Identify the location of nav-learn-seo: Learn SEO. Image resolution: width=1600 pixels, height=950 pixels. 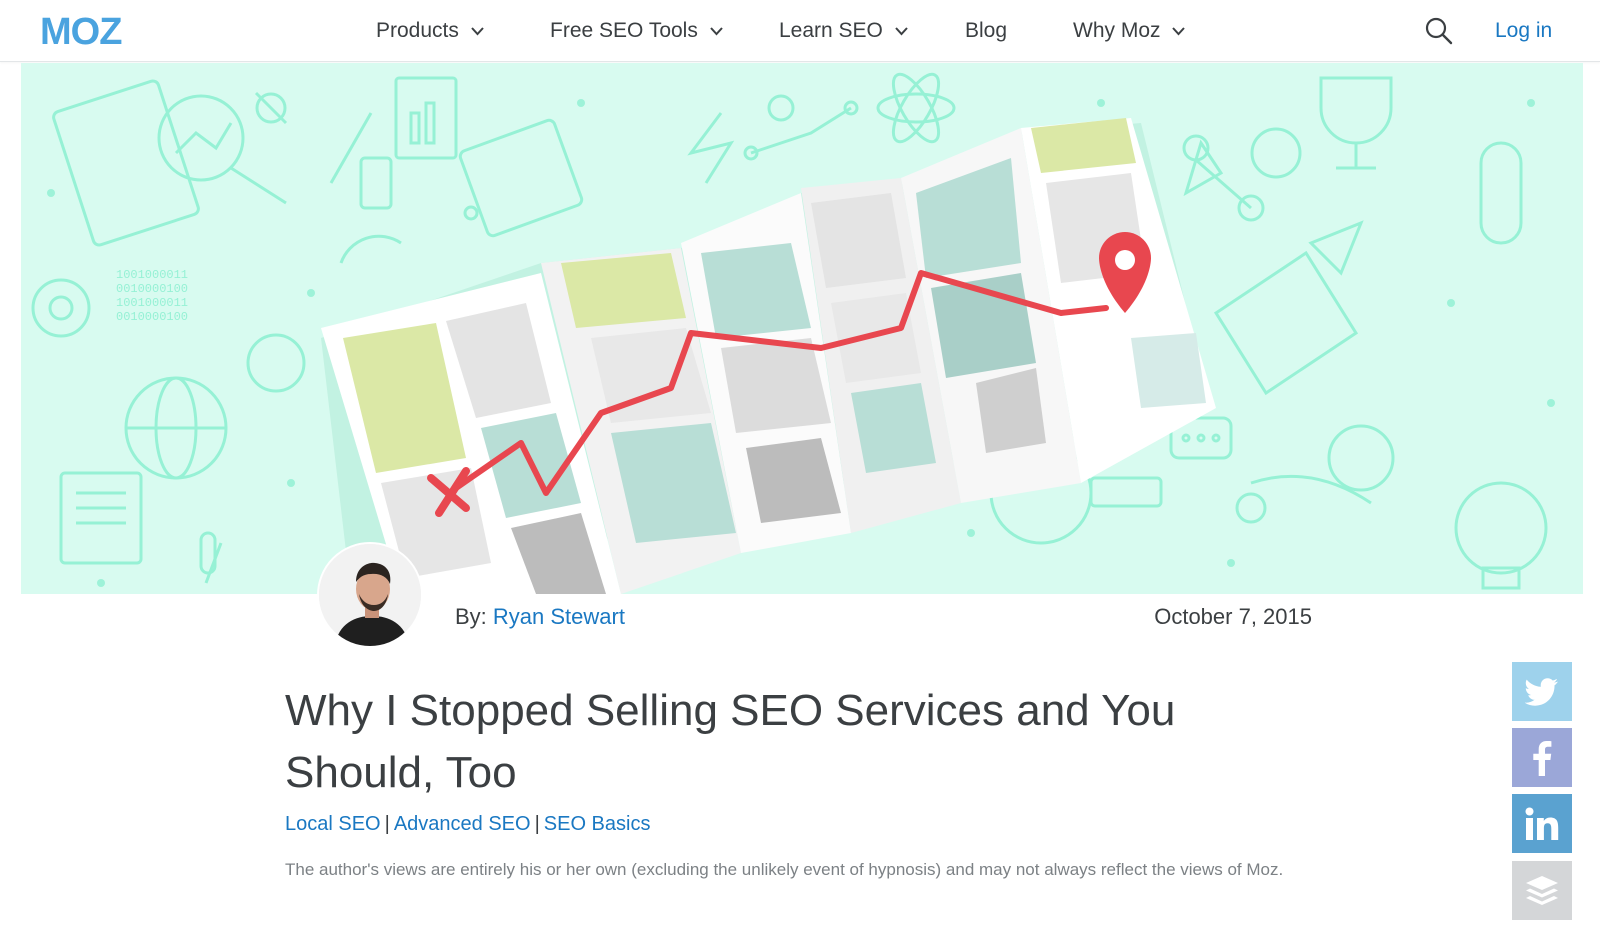
(843, 31).